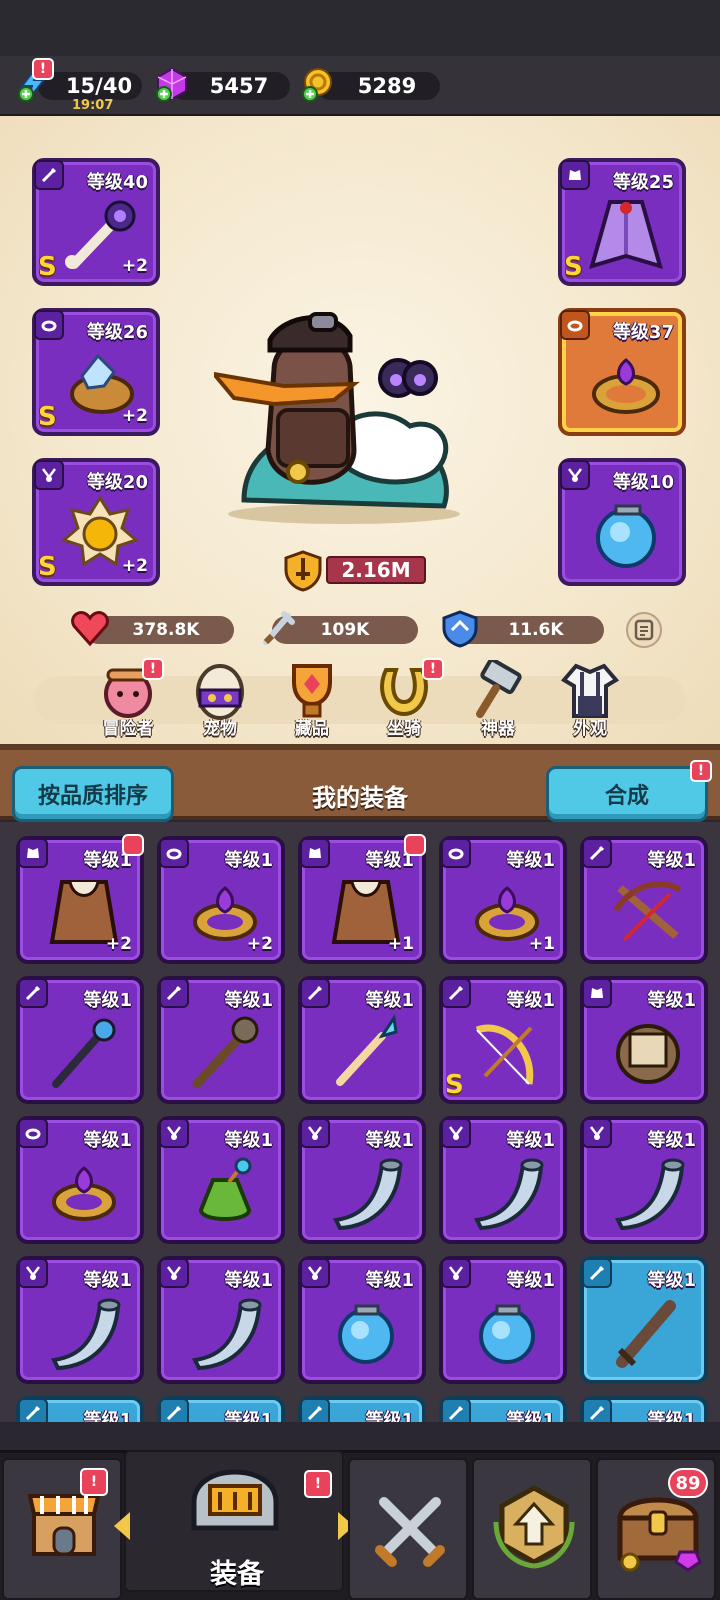 This screenshot has width=720, height=1600. I want to click on equip-slot-necklace-left: 等级20 +2 S, so click(96, 522).